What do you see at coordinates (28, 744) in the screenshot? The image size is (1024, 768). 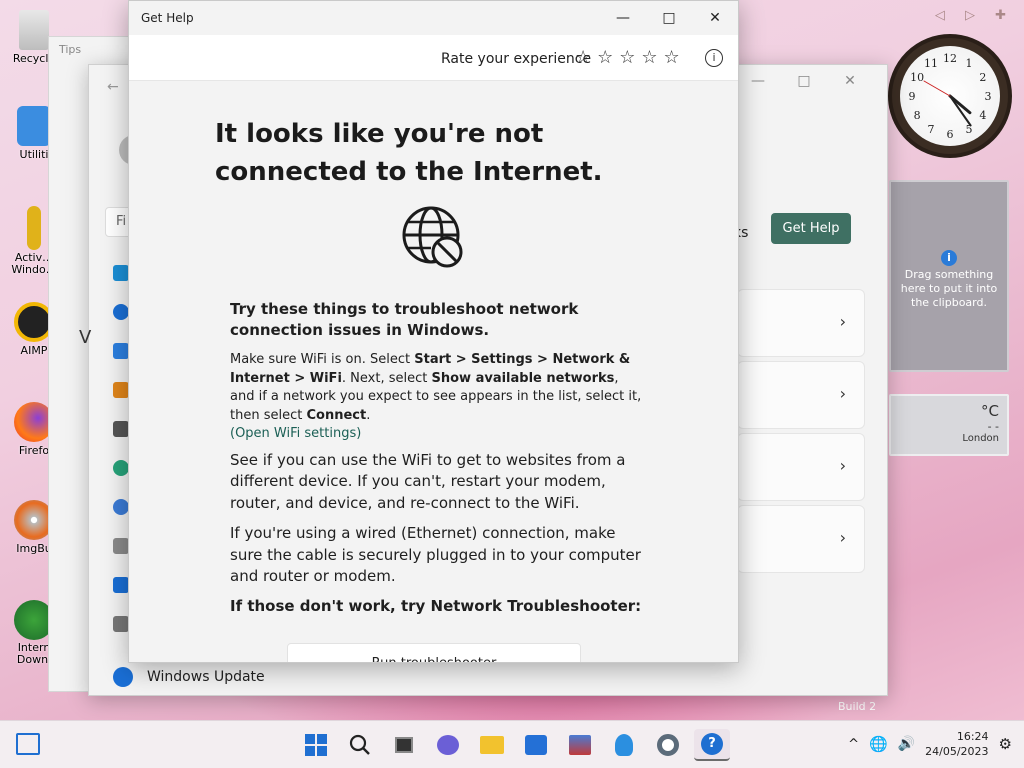 I see `show-desktop-icon` at bounding box center [28, 744].